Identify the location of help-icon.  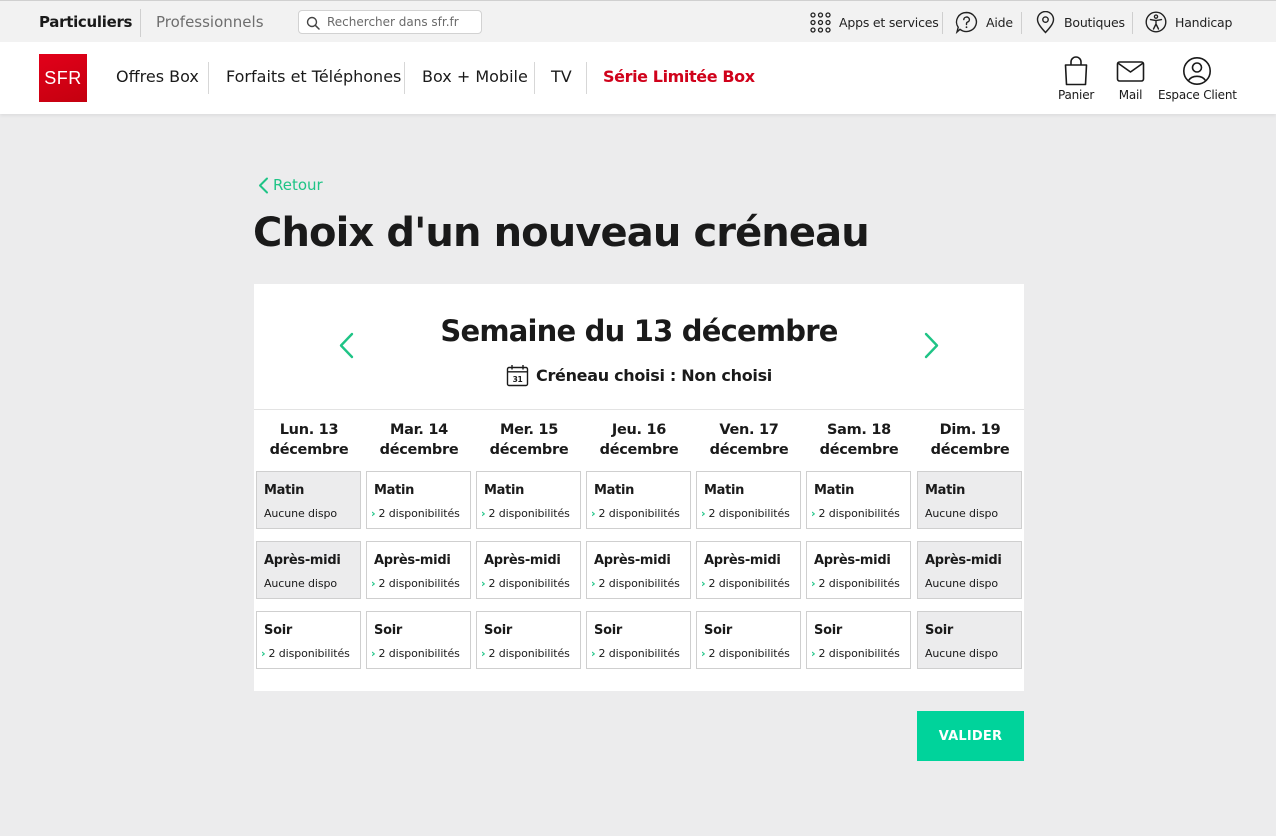
(966, 22).